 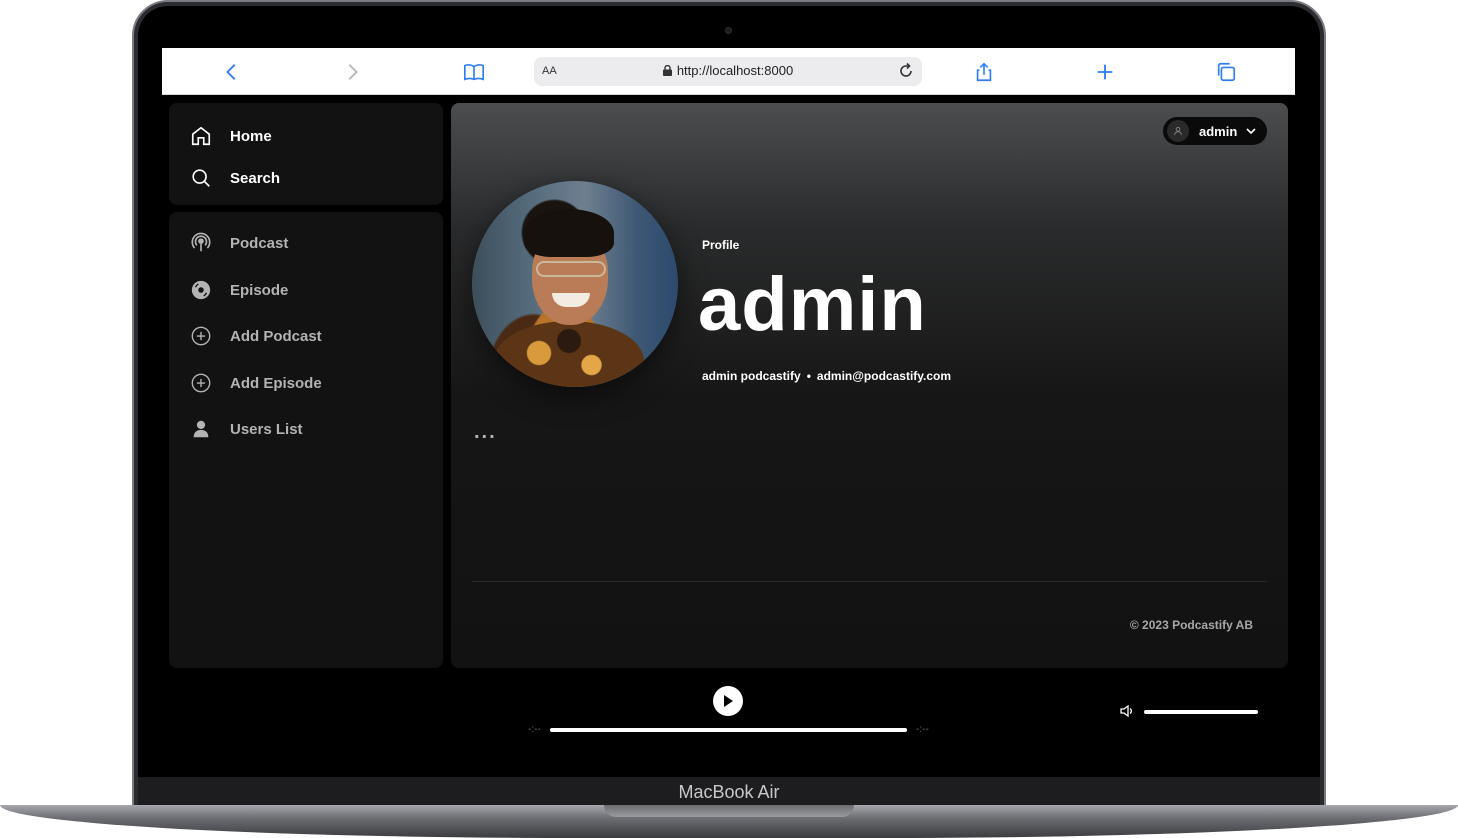 I want to click on sidebar-item-add-podcast: Add Podcast, so click(x=256, y=336).